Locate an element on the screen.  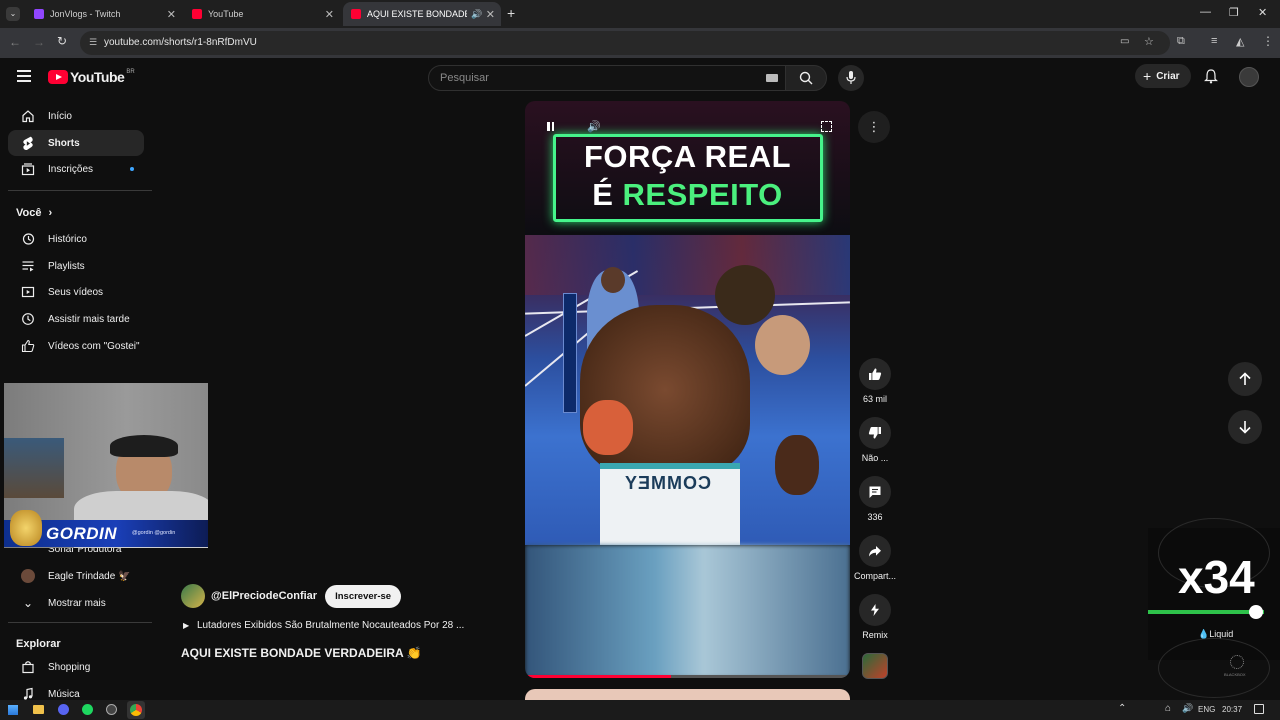
voice-search-button is located at coordinates (851, 78).